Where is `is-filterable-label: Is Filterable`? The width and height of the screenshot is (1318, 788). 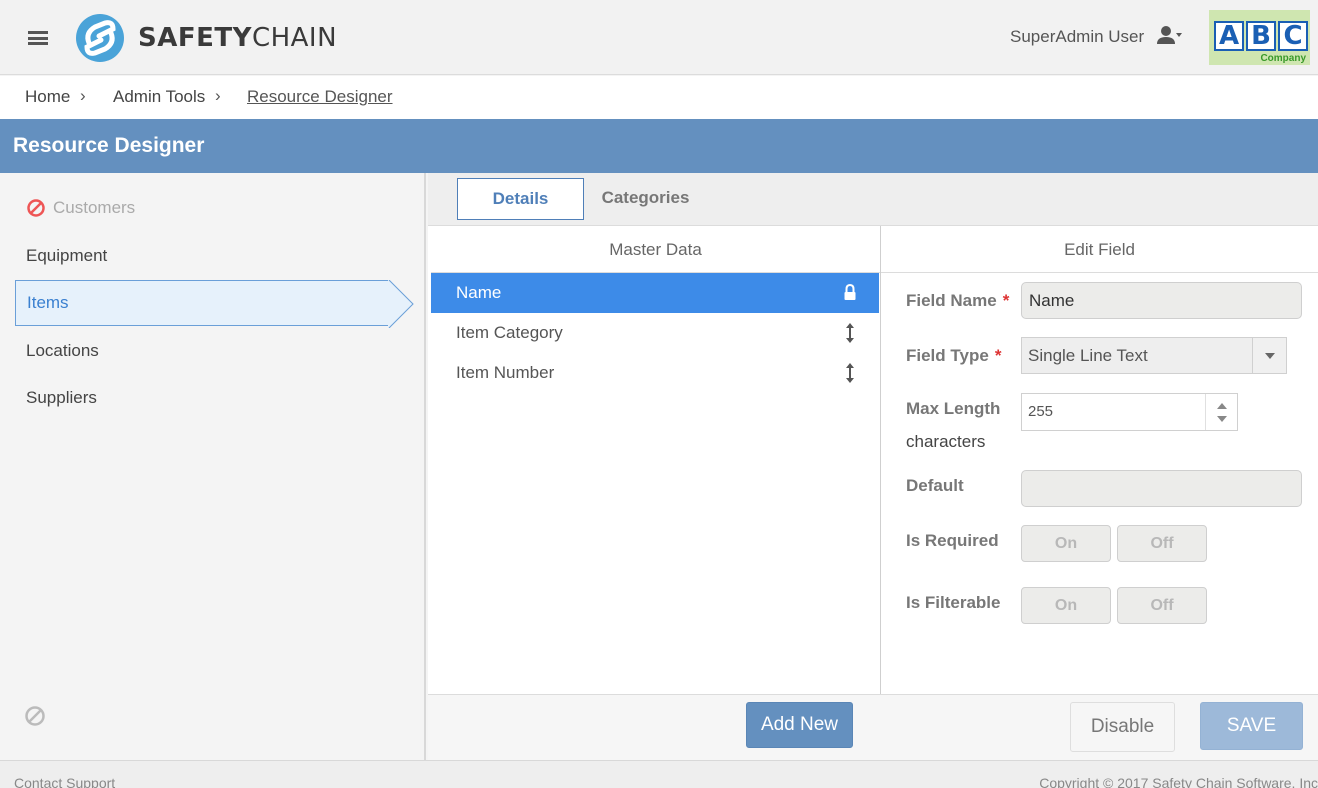 is-filterable-label: Is Filterable is located at coordinates (953, 602).